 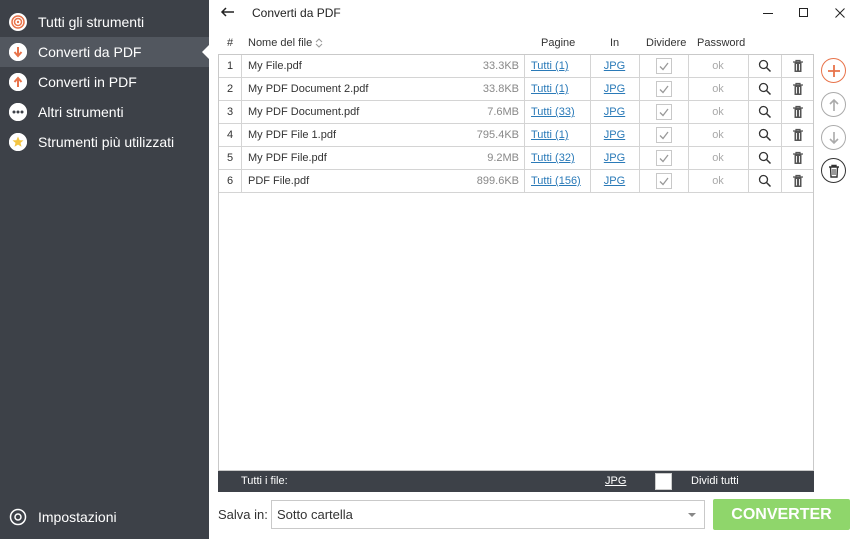 What do you see at coordinates (319, 44) in the screenshot?
I see `sort-icon` at bounding box center [319, 44].